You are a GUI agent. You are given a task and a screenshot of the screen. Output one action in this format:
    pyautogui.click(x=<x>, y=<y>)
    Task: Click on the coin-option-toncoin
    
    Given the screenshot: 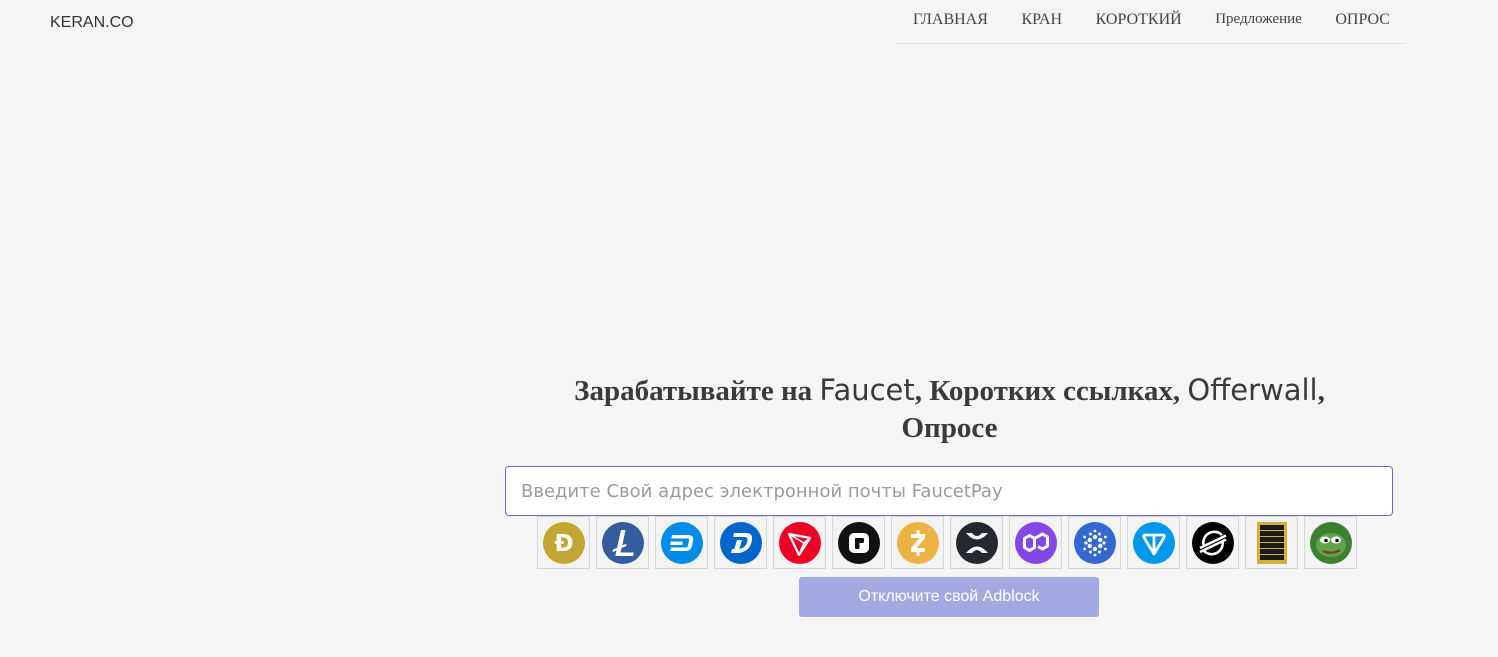 What is the action you would take?
    pyautogui.click(x=1153, y=542)
    